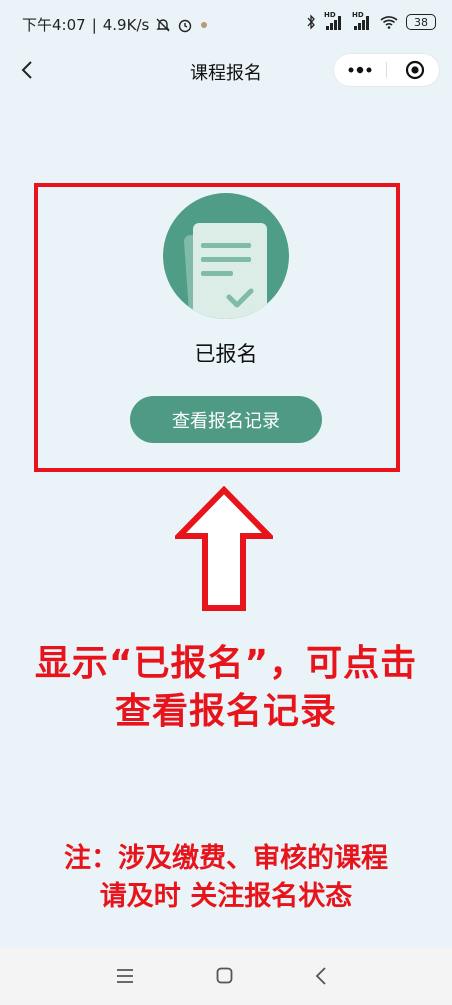 Image resolution: width=452 pixels, height=1005 pixels. I want to click on menu-icon, so click(125, 976).